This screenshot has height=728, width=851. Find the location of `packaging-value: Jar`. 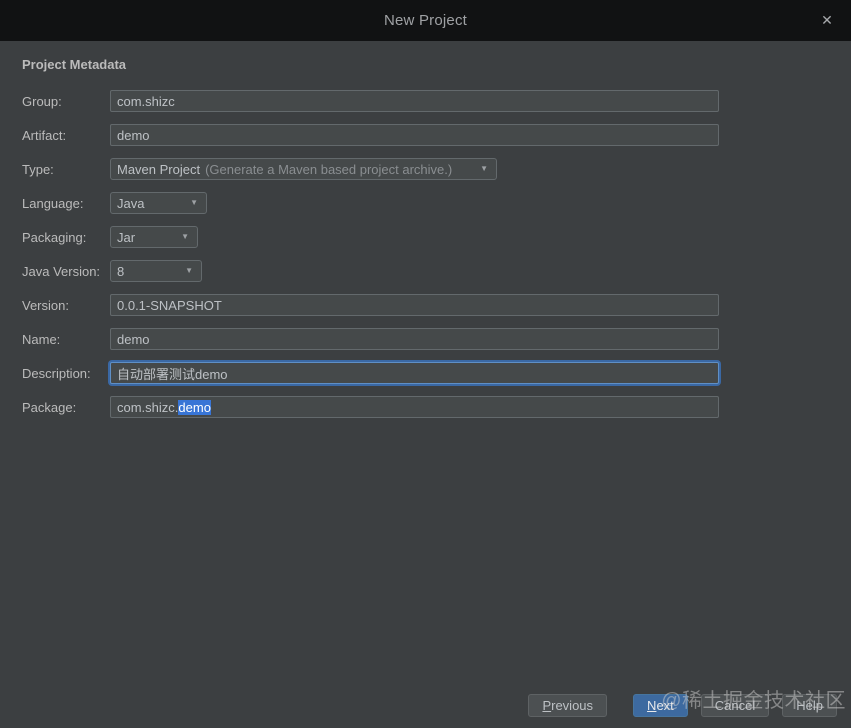

packaging-value: Jar is located at coordinates (126, 237).